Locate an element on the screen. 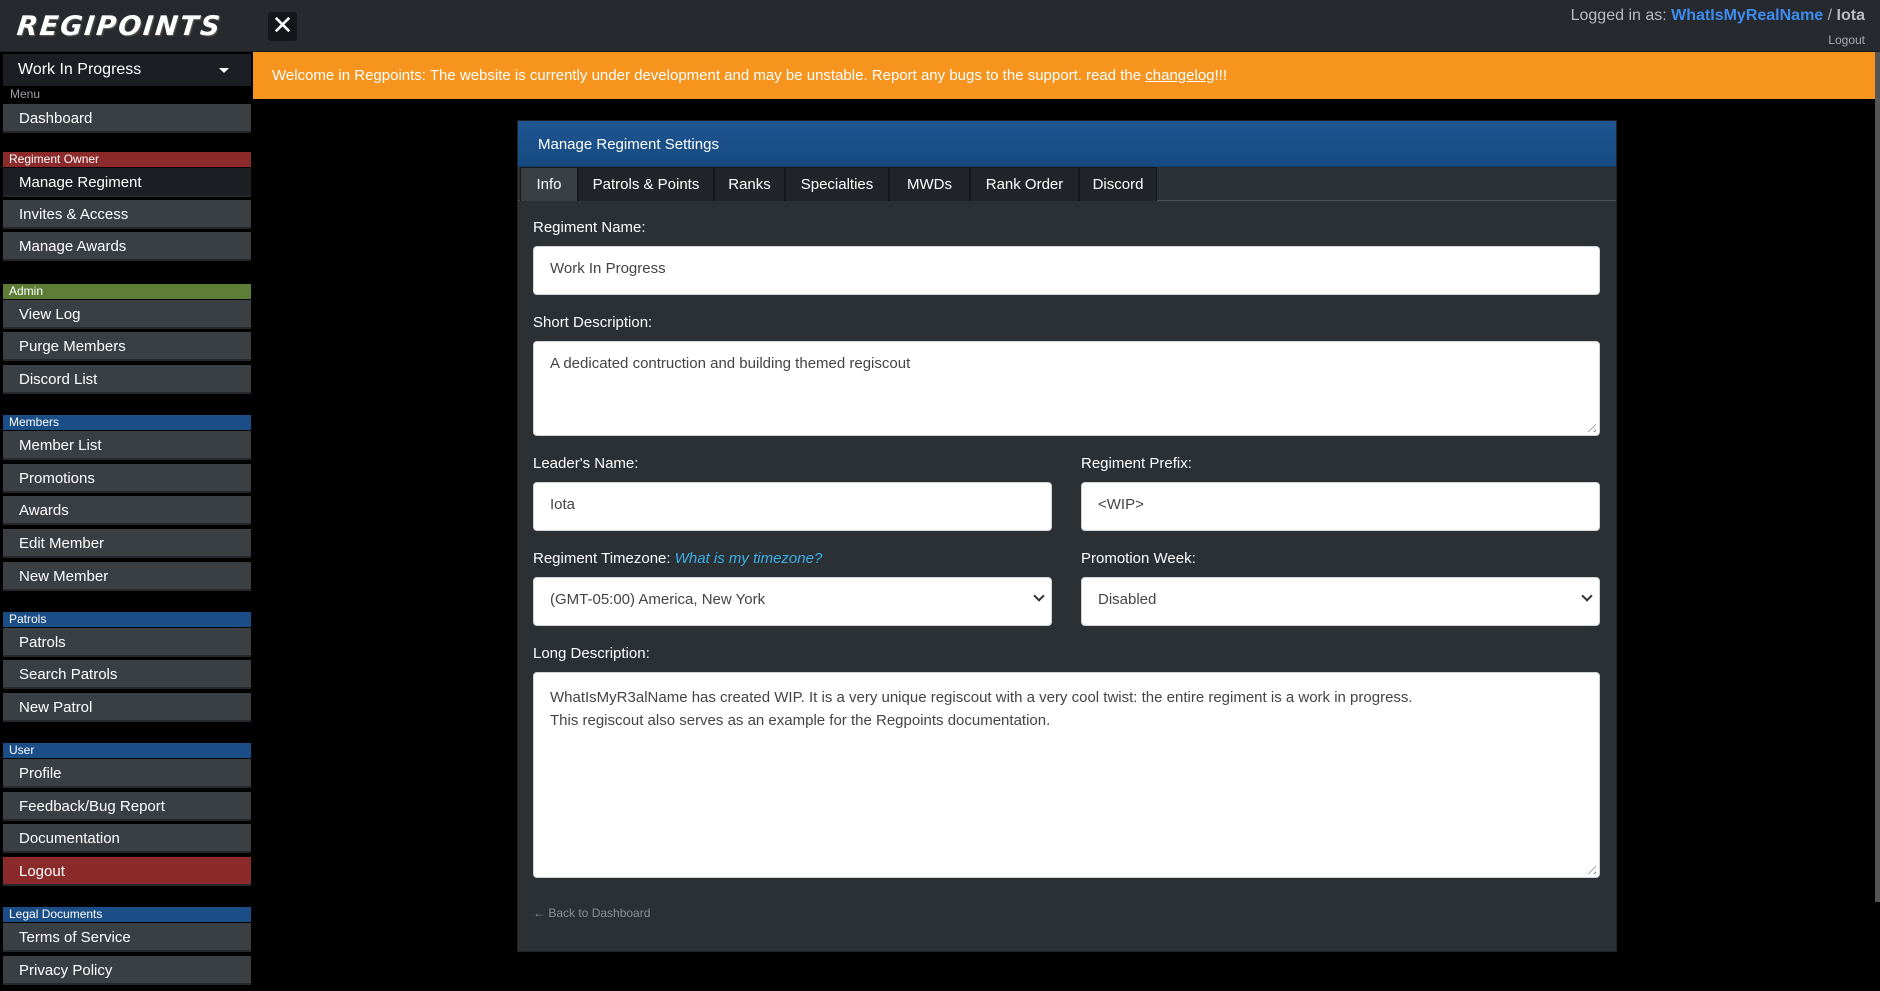  section-patrols: Patrols is located at coordinates (127, 619).